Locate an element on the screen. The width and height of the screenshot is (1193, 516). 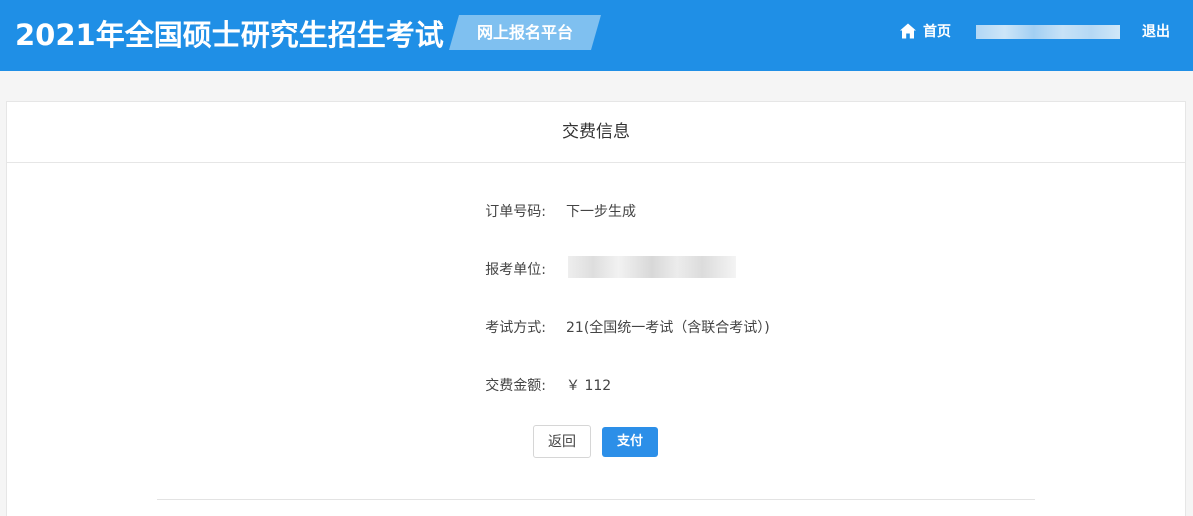
top-header: 2021年全国硕士研究生招生考试 网上报名平台 首页 退出 is located at coordinates (596, 35).